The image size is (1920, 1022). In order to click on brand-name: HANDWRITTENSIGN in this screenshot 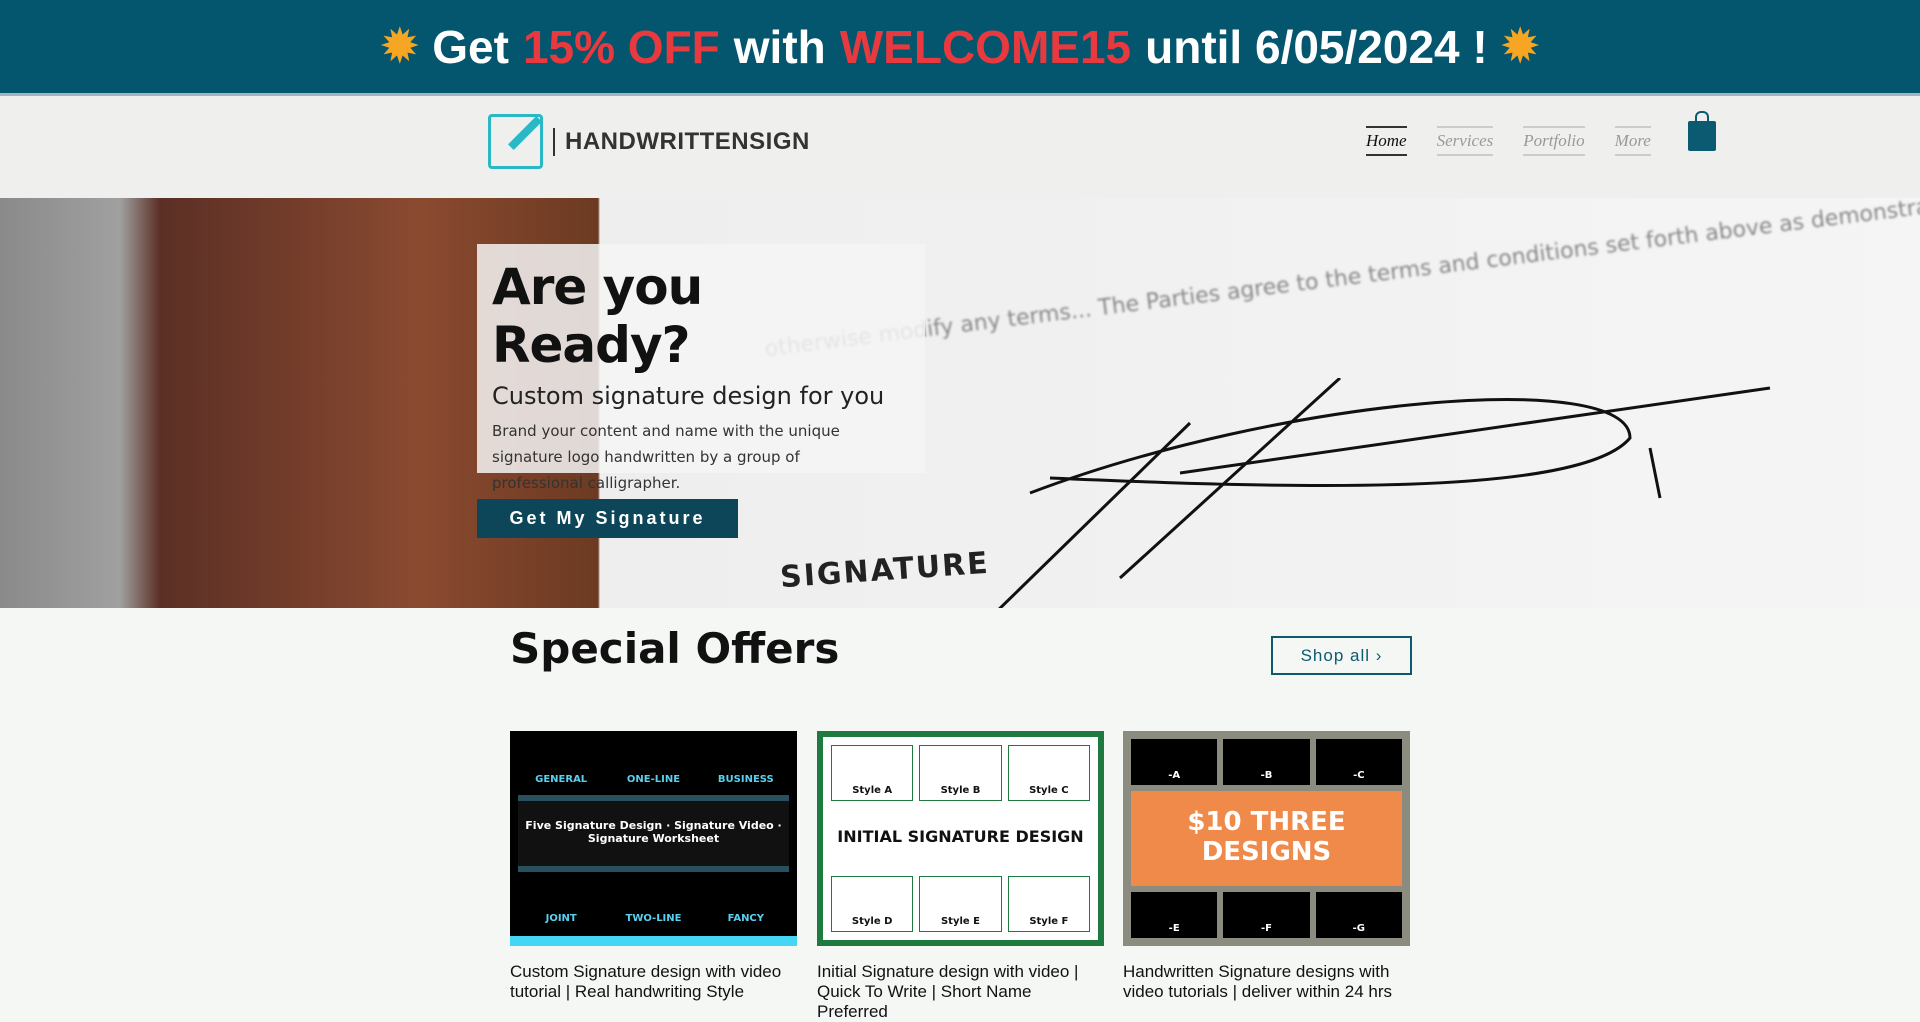, I will do `click(681, 141)`.